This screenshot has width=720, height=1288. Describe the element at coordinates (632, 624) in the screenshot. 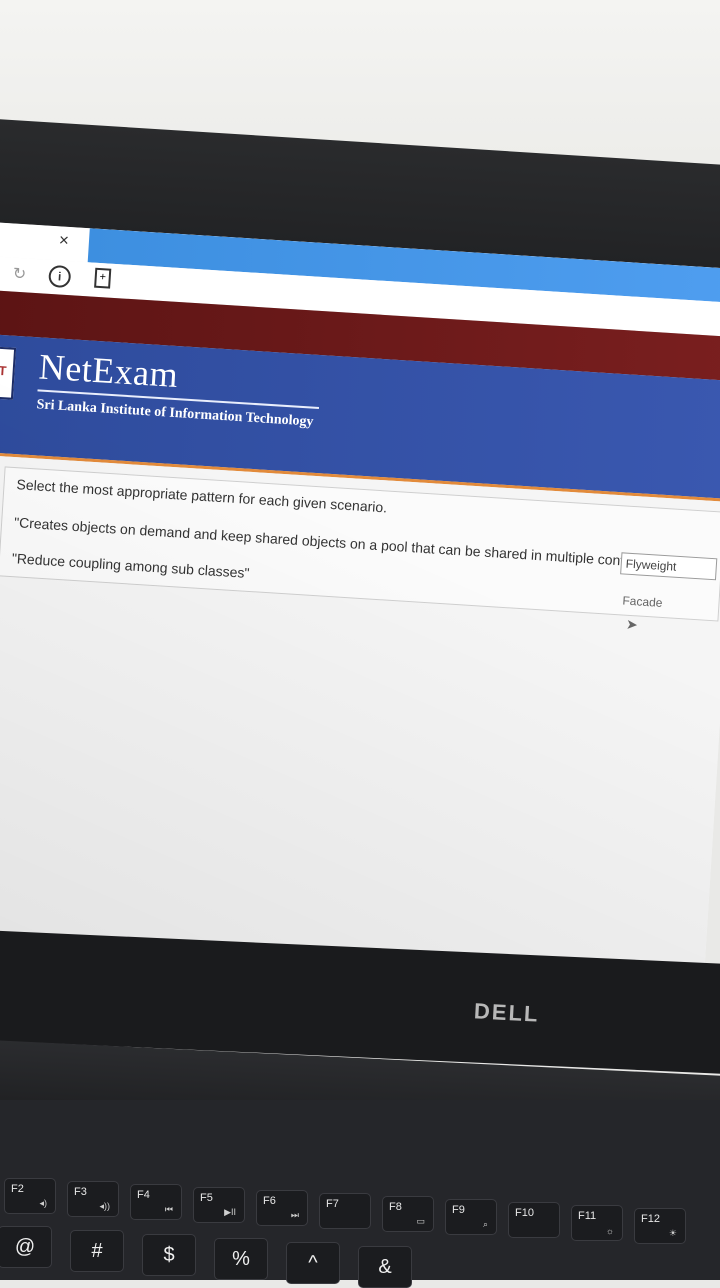

I see `mouse-cursor-icon: ➤` at that location.